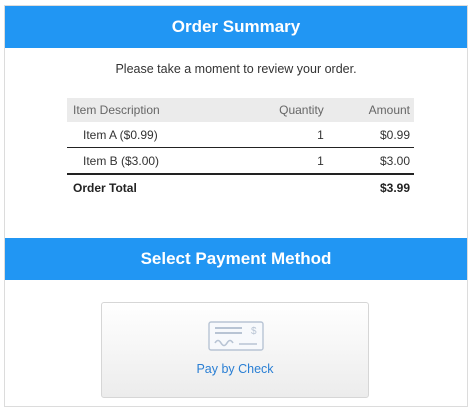 The image size is (474, 414). I want to click on order-summary-title: Order Summary, so click(236, 26).